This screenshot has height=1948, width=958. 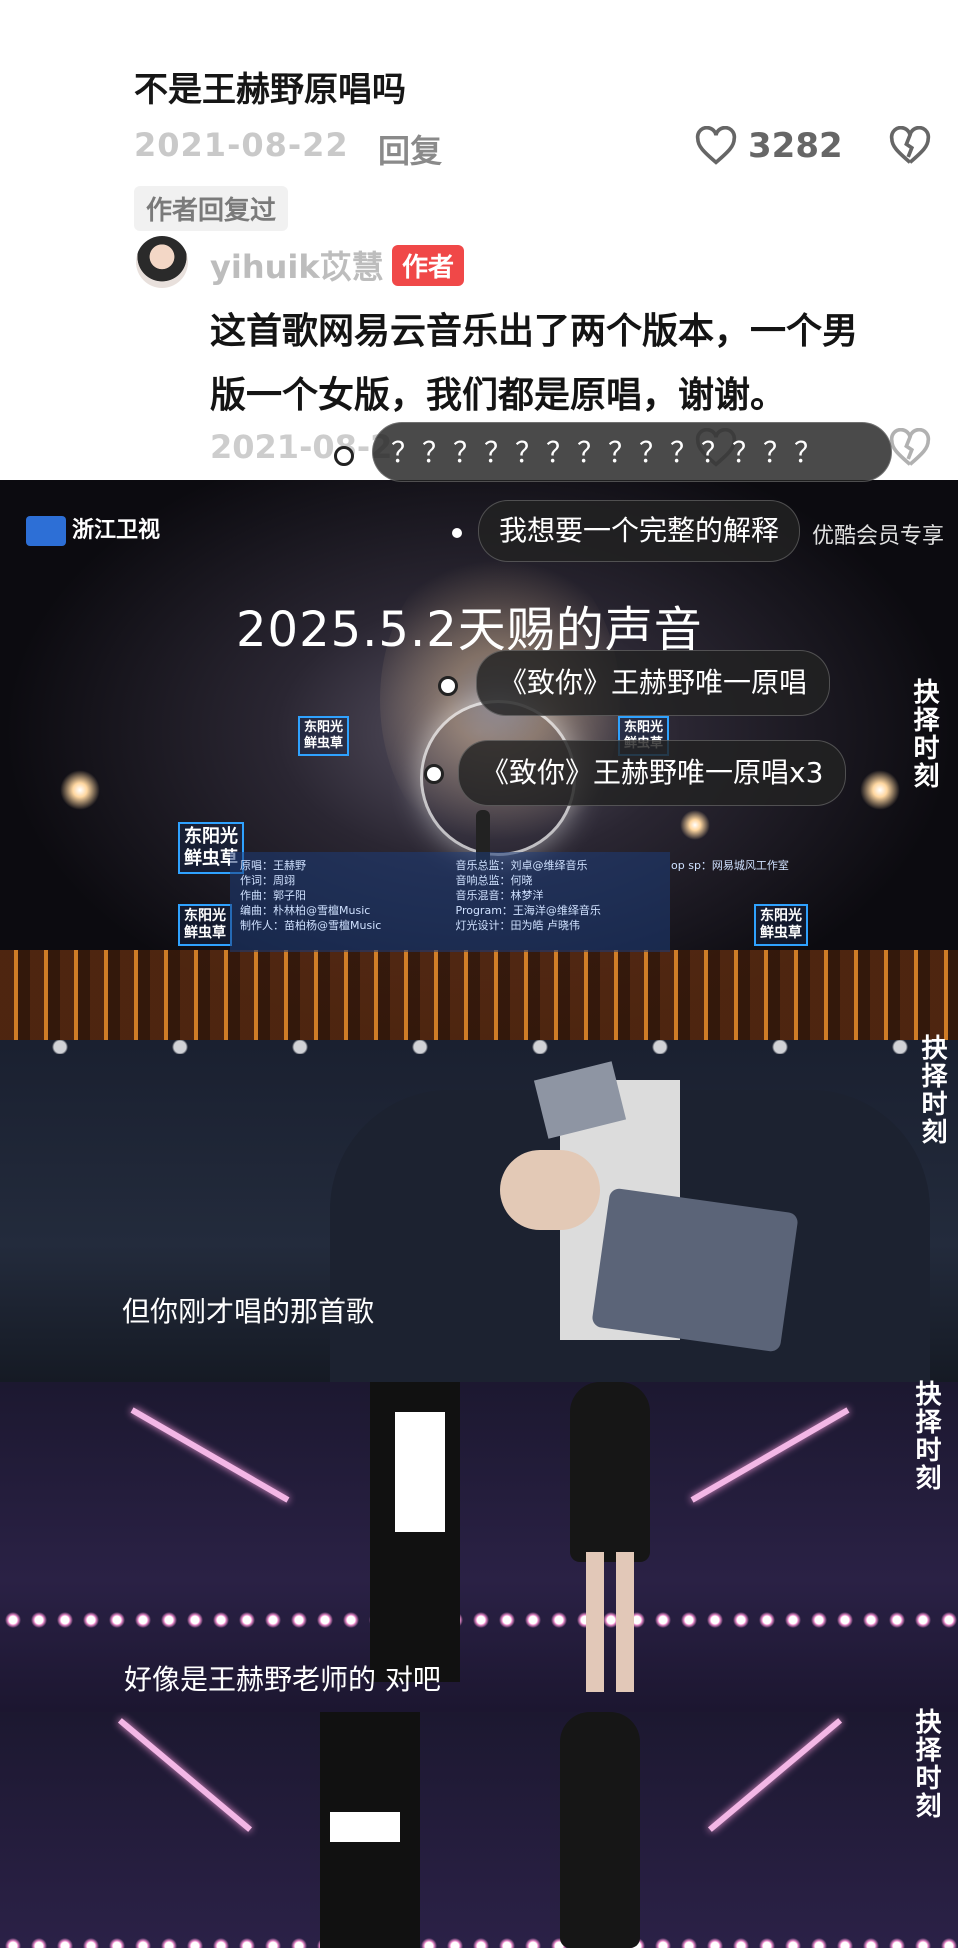 I want to click on reply-button: 回复, so click(x=410, y=149).